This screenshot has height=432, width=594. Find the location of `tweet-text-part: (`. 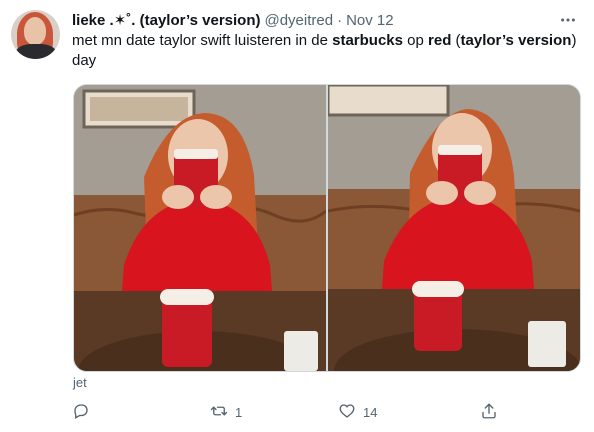

tweet-text-part: ( is located at coordinates (456, 40).